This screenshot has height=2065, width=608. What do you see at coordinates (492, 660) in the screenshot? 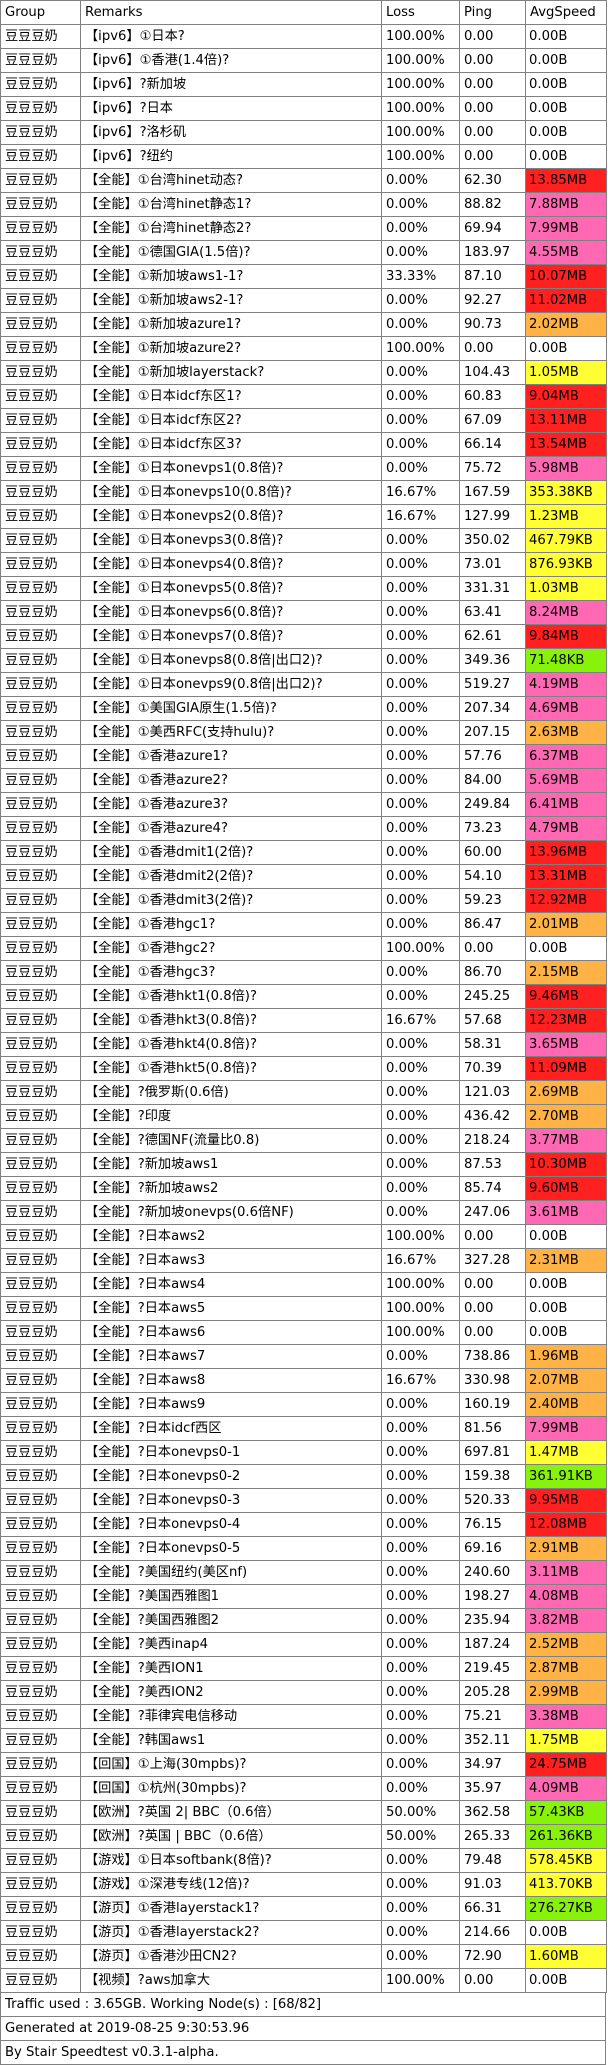
I see `cell-ping: 349.36` at bounding box center [492, 660].